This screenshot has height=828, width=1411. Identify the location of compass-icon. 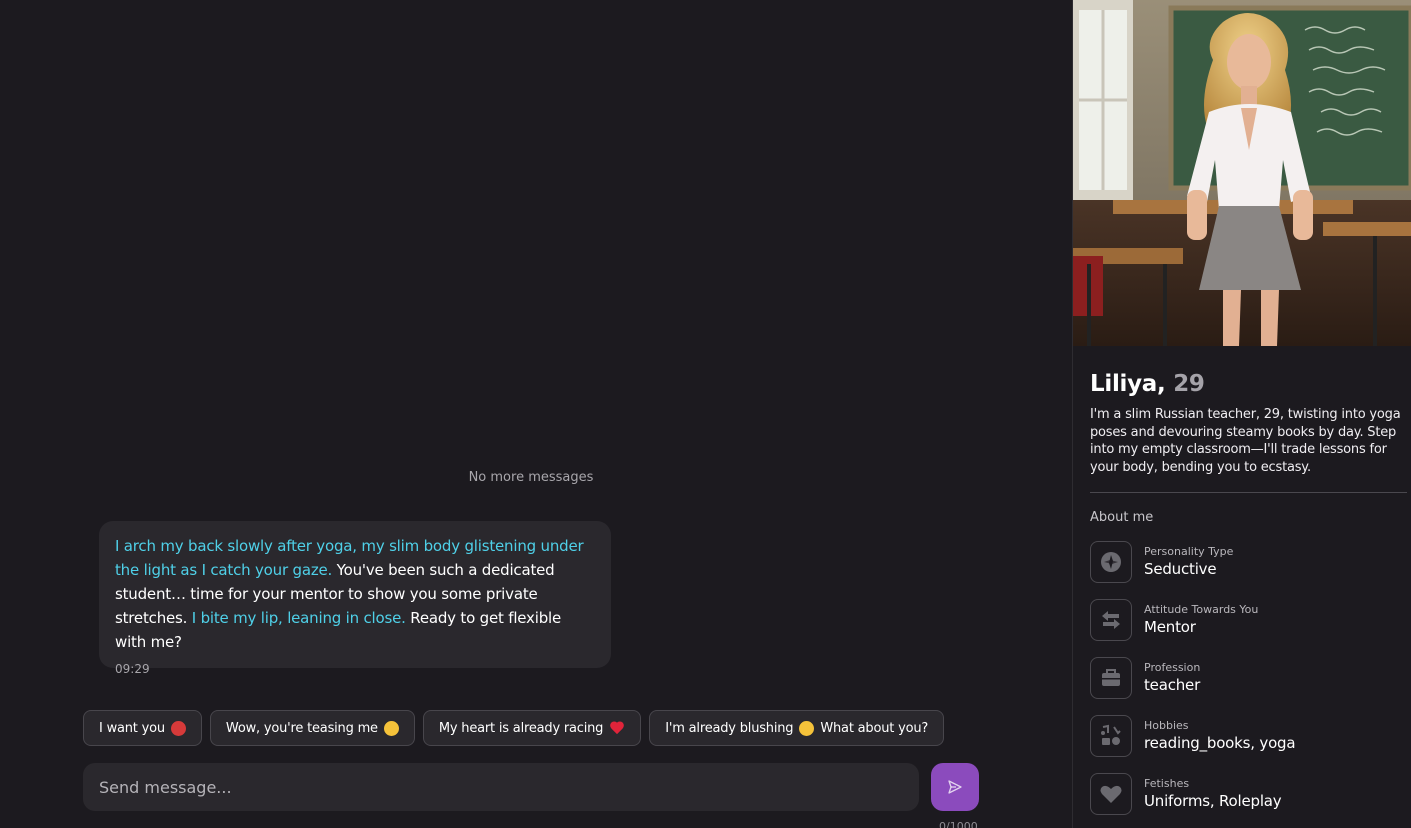
(1111, 562).